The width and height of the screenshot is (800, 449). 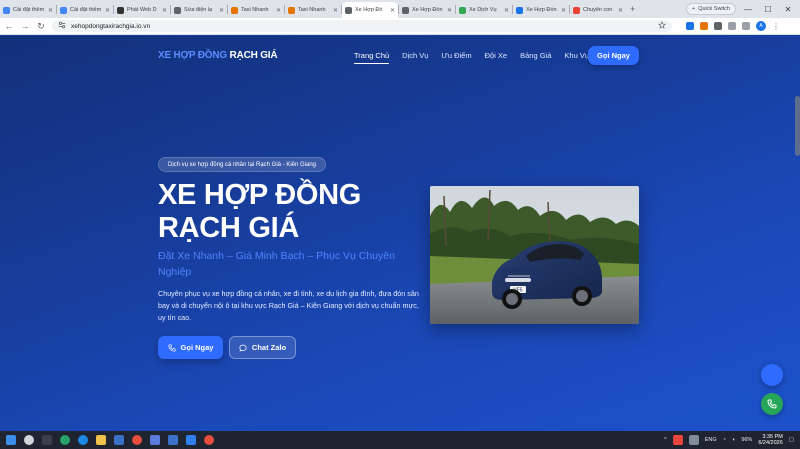 What do you see at coordinates (693, 9) in the screenshot?
I see `plus-icon: +` at bounding box center [693, 9].